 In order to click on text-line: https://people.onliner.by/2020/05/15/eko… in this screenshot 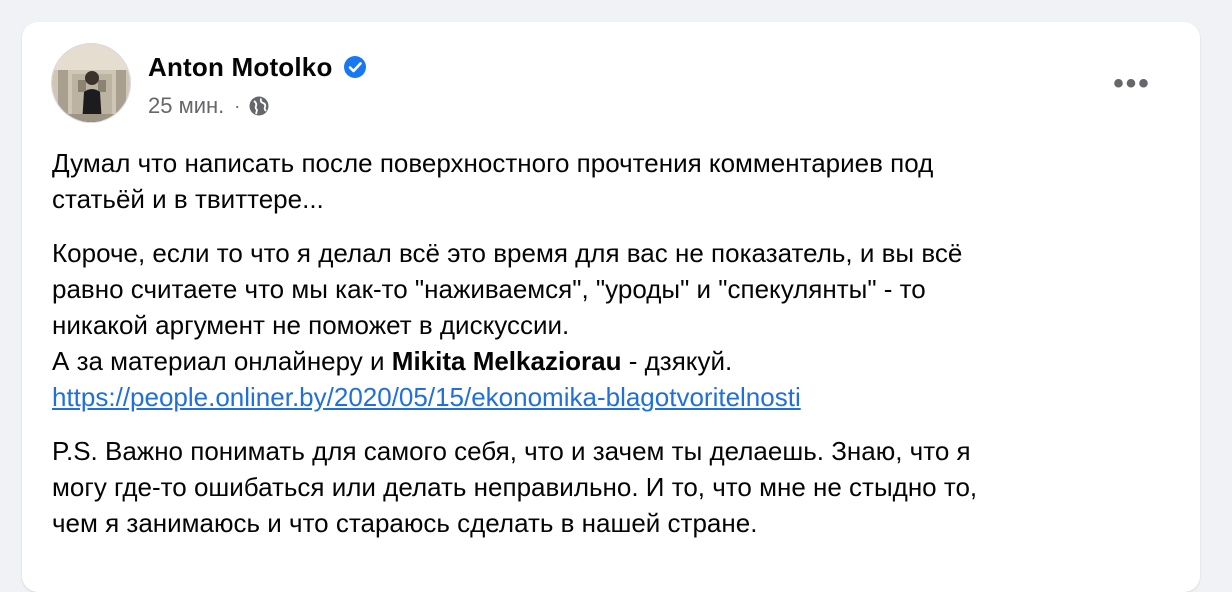, I will do `click(602, 397)`.